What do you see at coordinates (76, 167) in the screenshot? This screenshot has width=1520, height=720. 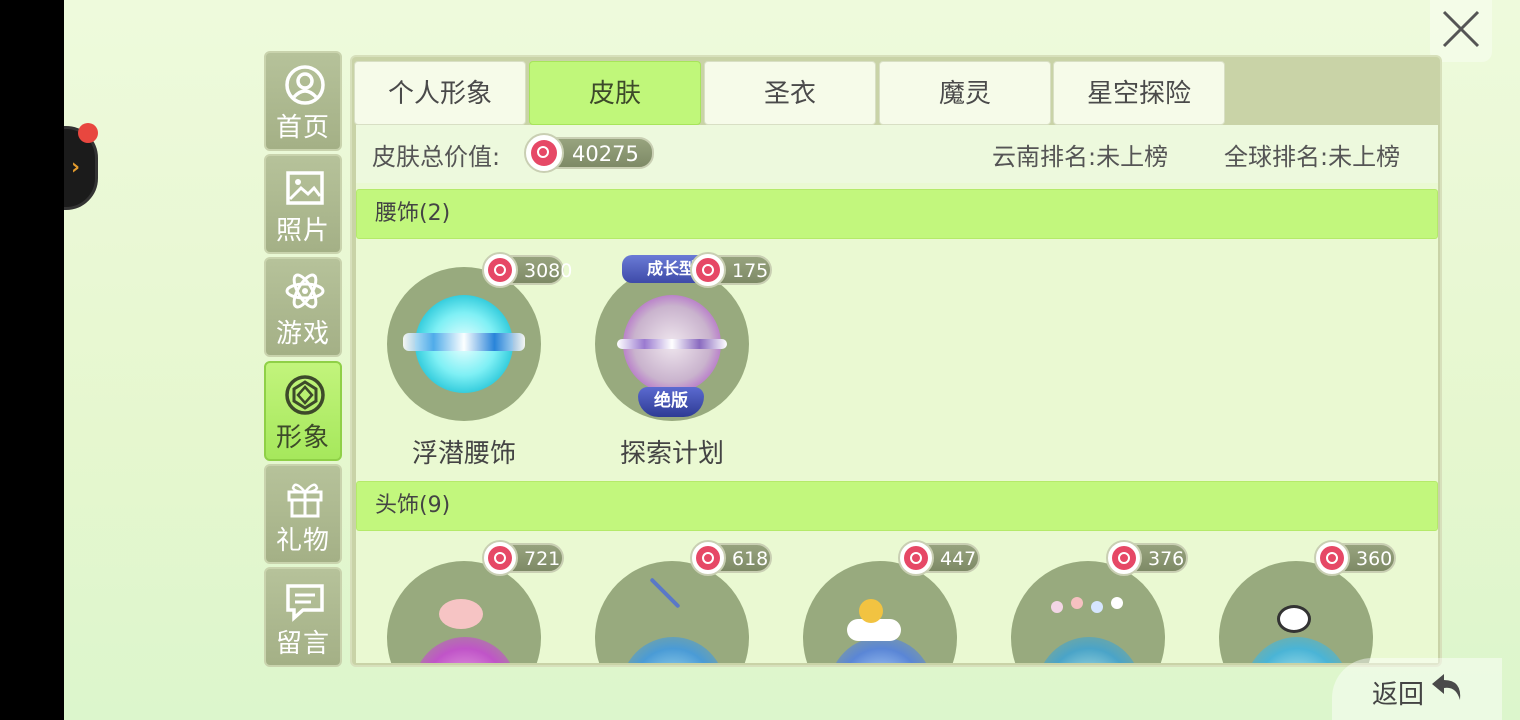 I see `chevron-right-icon: ›` at bounding box center [76, 167].